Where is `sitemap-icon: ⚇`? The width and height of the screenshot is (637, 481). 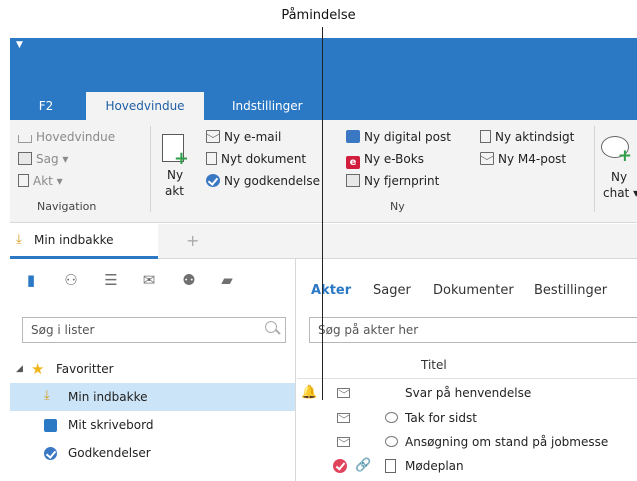 sitemap-icon: ⚇ is located at coordinates (71, 280).